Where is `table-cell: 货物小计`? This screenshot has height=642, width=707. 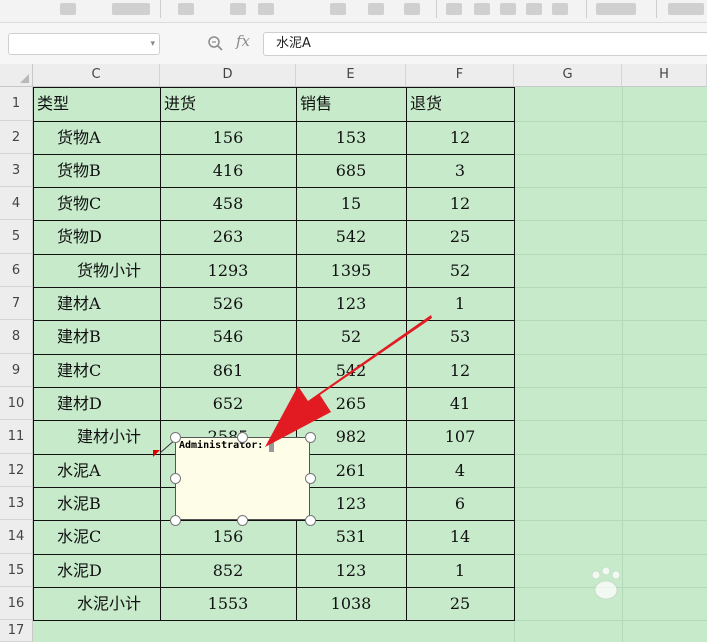 table-cell: 货物小计 is located at coordinates (96, 270).